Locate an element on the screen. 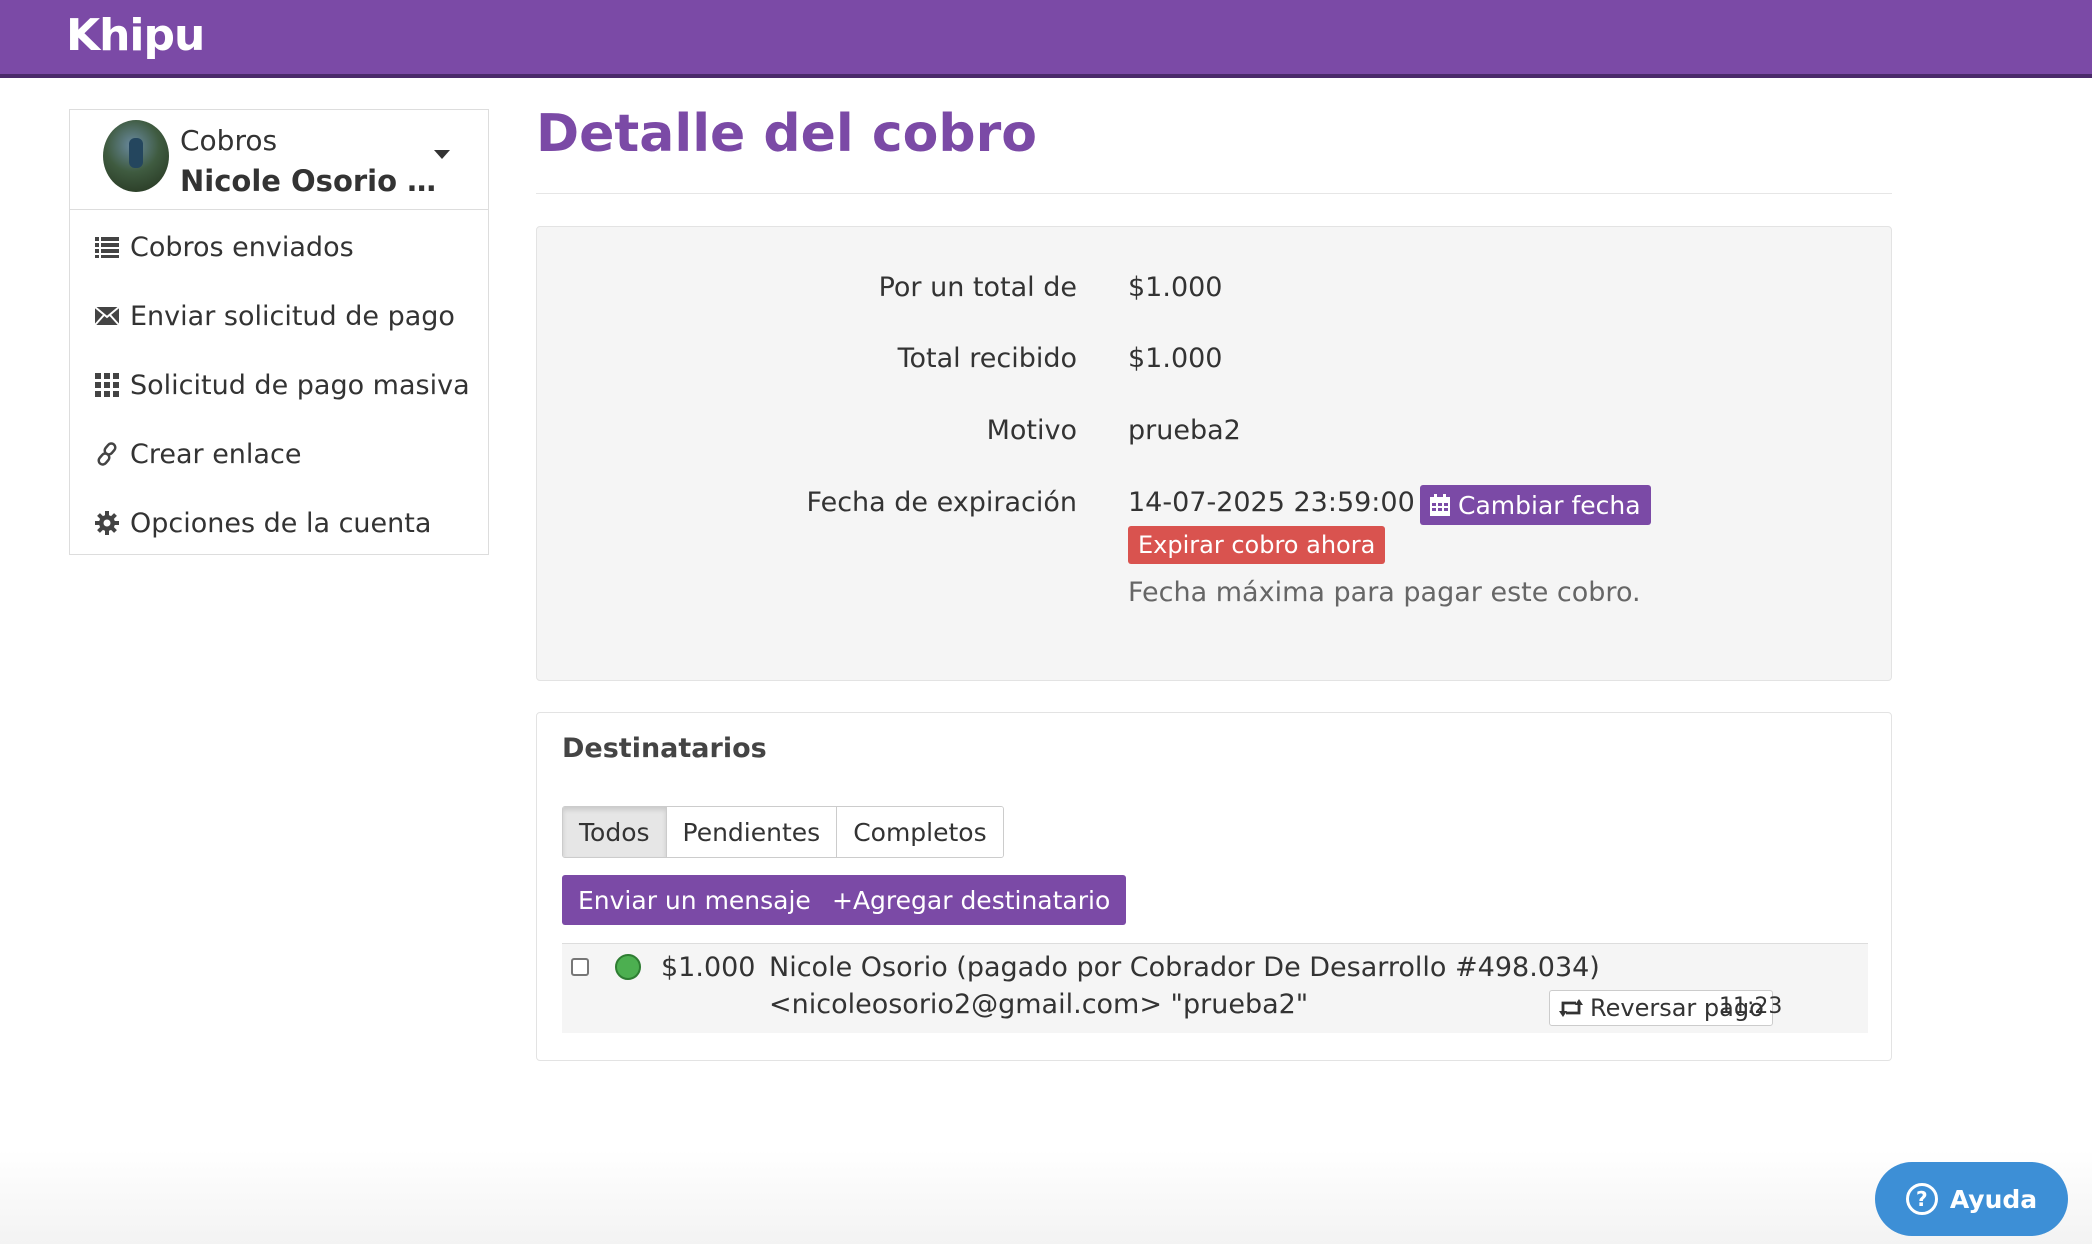  row-amount: $1.000 is located at coordinates (708, 967).